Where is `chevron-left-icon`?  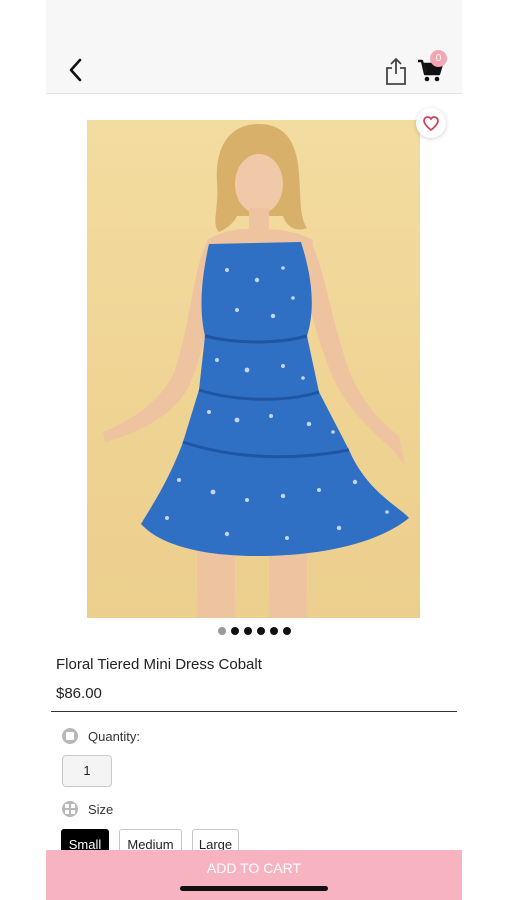
chevron-left-icon is located at coordinates (75, 70).